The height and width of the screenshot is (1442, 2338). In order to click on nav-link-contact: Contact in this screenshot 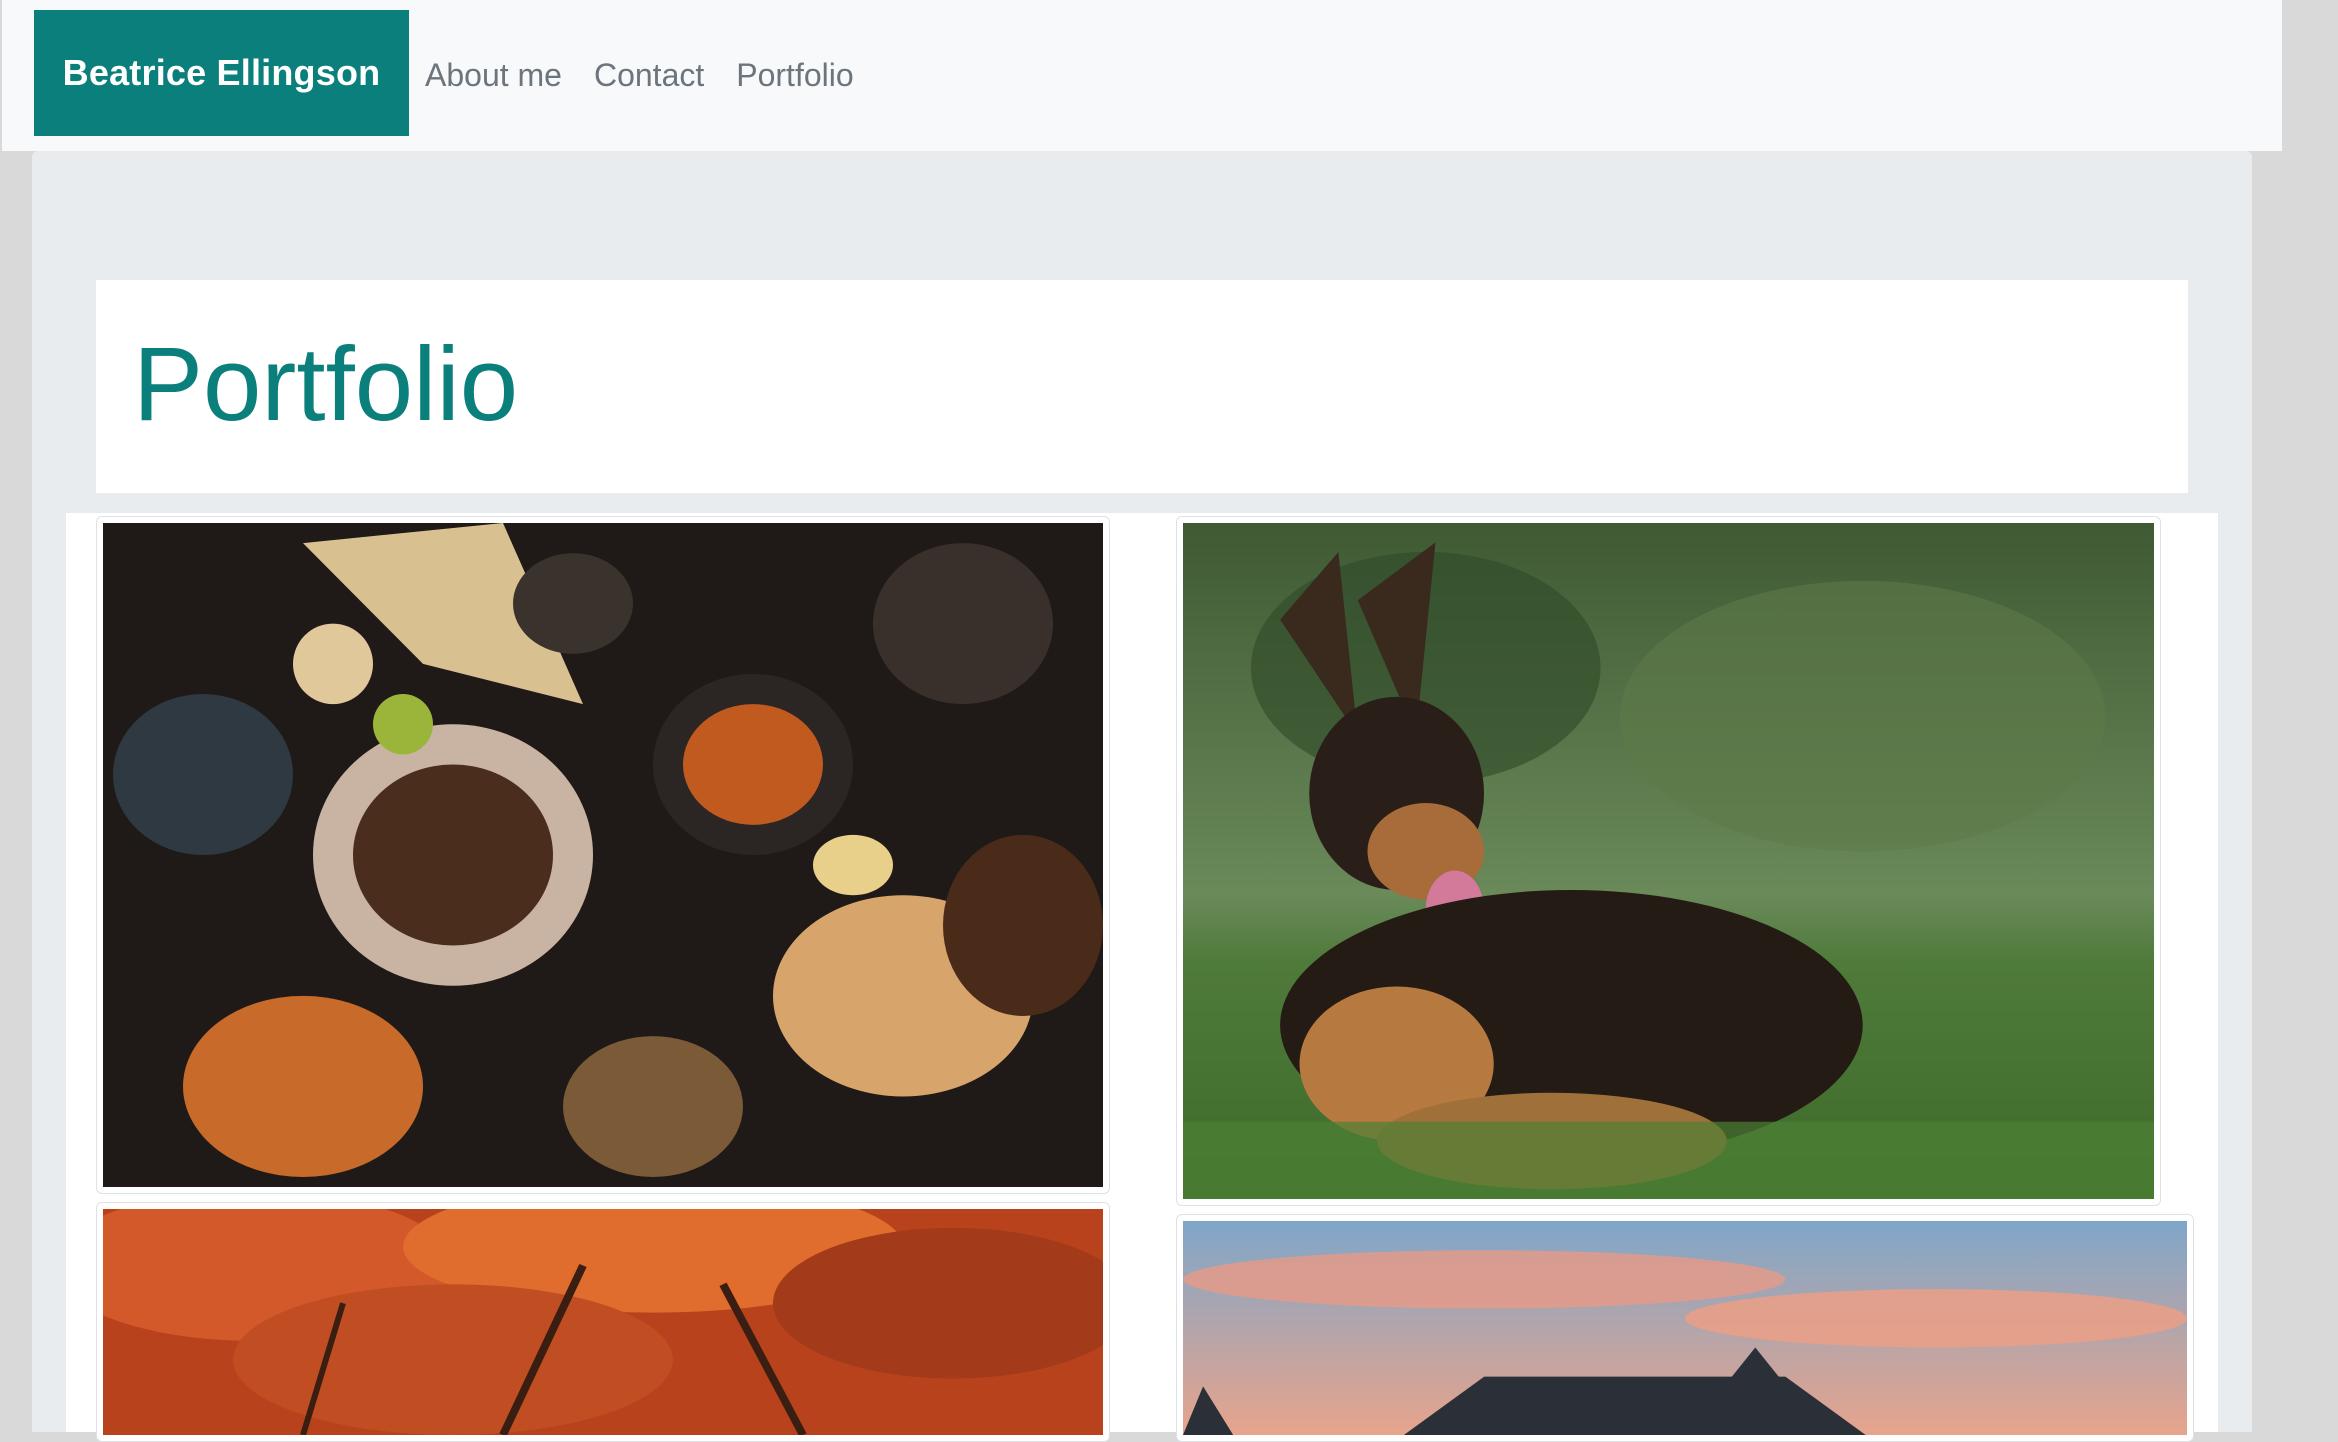, I will do `click(649, 75)`.